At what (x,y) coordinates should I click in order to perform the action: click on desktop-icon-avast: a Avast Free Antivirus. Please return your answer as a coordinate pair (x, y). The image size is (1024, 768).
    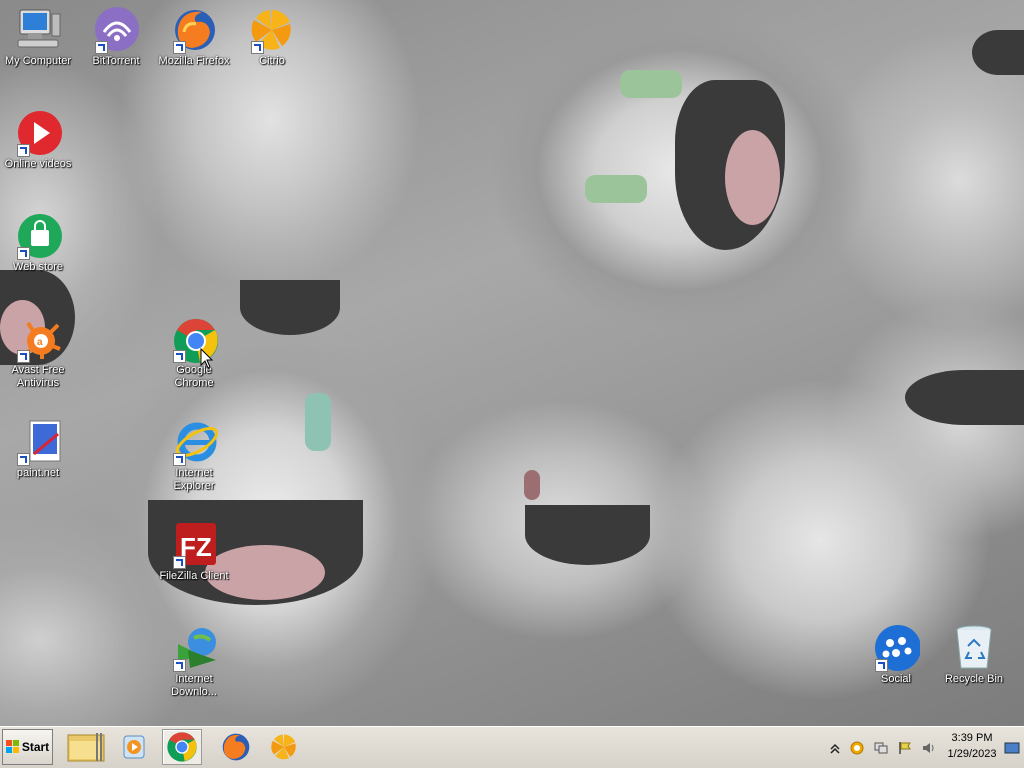
    Looking at the image, I should click on (38, 352).